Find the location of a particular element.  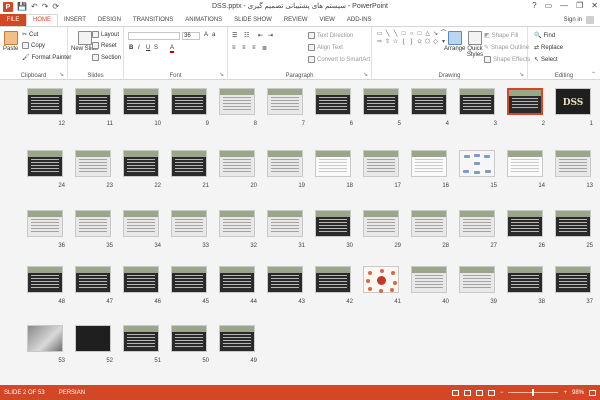

dialog-launcher-icon: ↘ is located at coordinates (61, 74).